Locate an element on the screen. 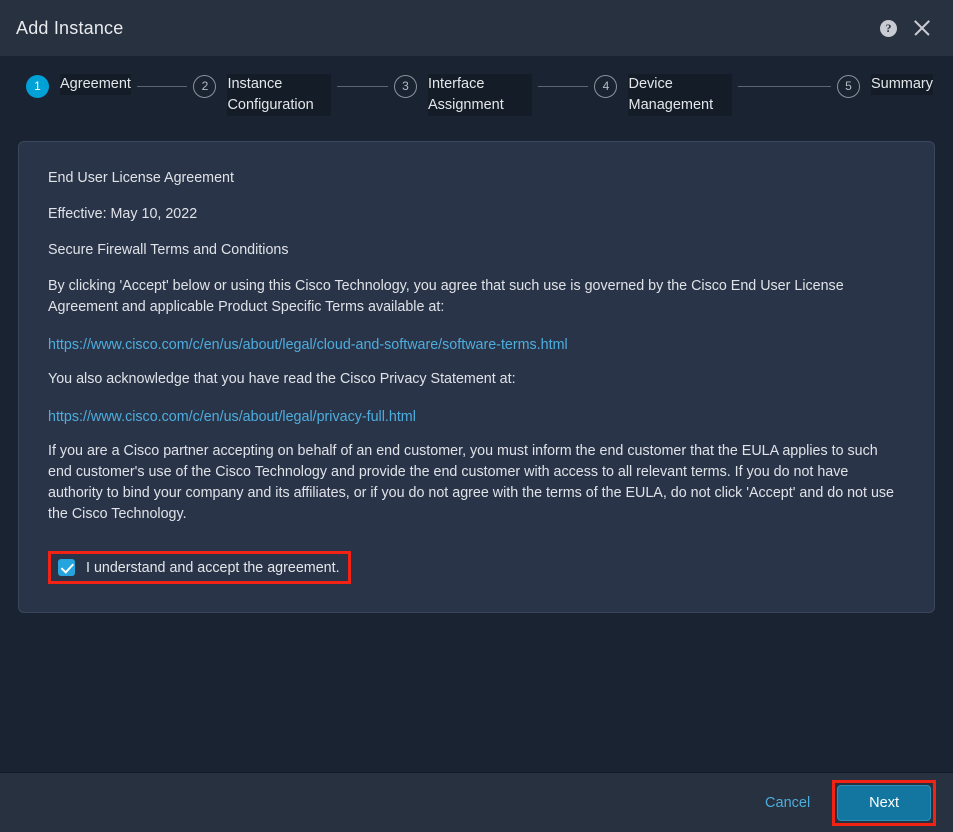  step-2-label: Instance Configuration is located at coordinates (279, 95).